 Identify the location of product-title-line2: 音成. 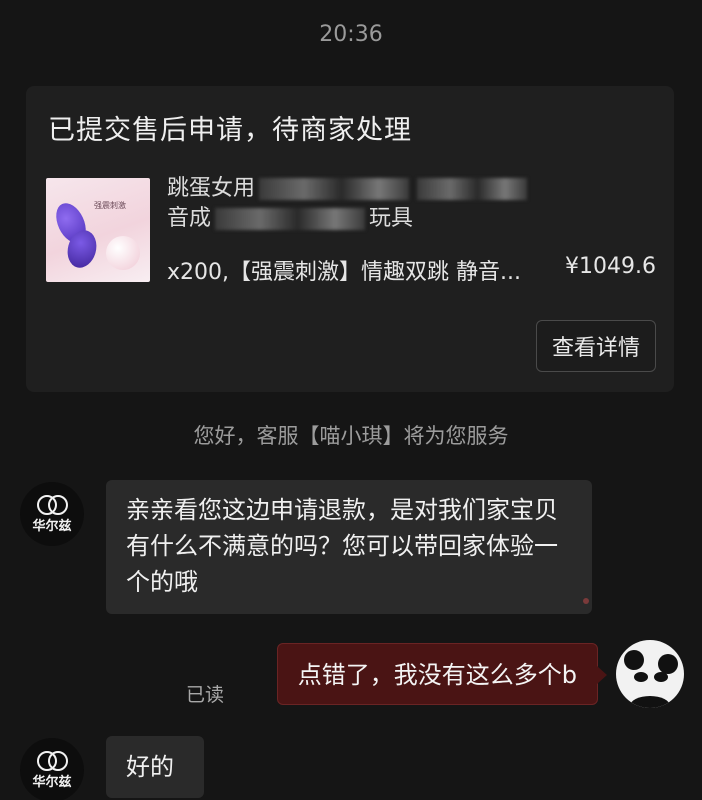
(189, 218).